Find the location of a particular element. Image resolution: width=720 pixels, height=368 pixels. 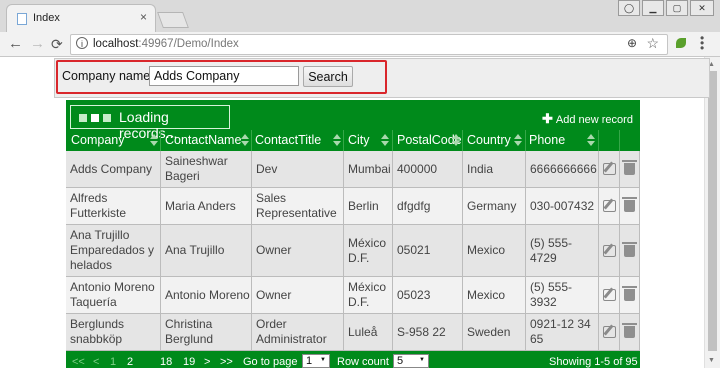

cell-phone: (5) 555-3932 is located at coordinates (562, 295).